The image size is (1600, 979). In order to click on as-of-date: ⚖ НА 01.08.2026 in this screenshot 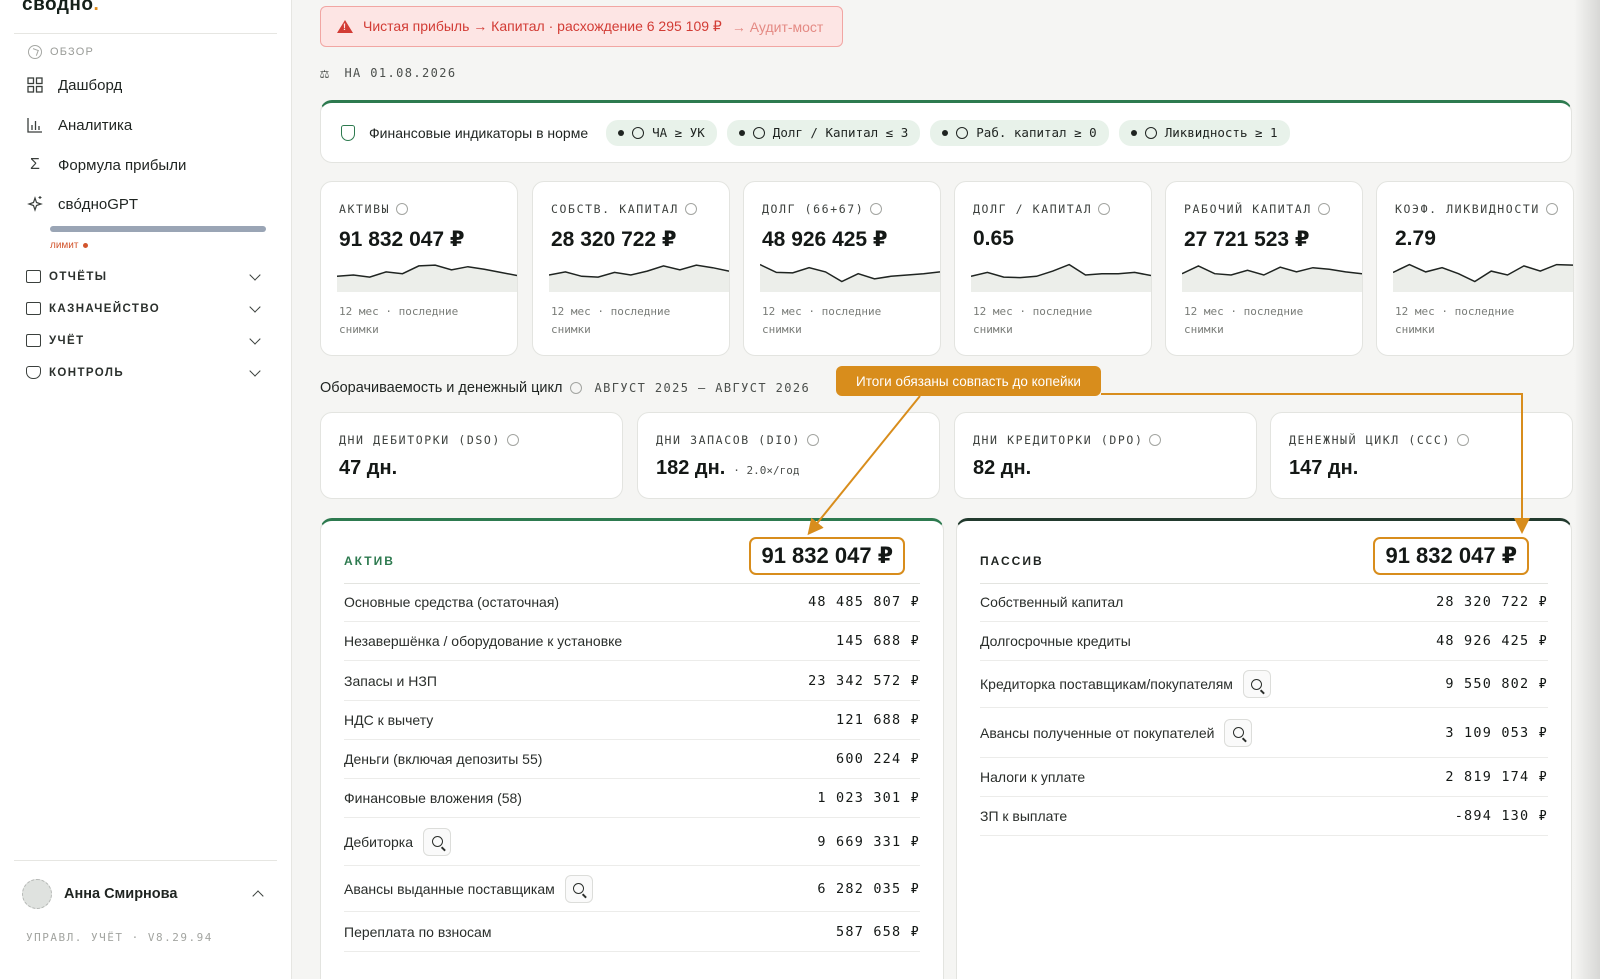, I will do `click(388, 73)`.